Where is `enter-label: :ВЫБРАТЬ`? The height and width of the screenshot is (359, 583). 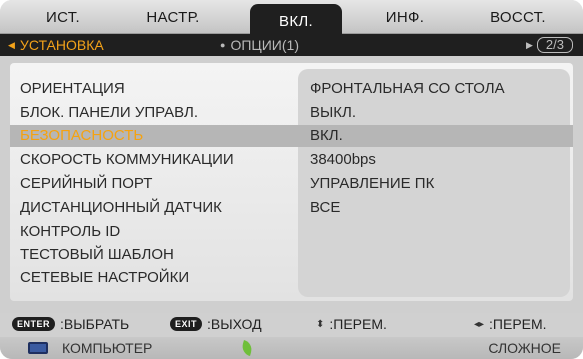
enter-label: :ВЫБРАТЬ is located at coordinates (95, 324).